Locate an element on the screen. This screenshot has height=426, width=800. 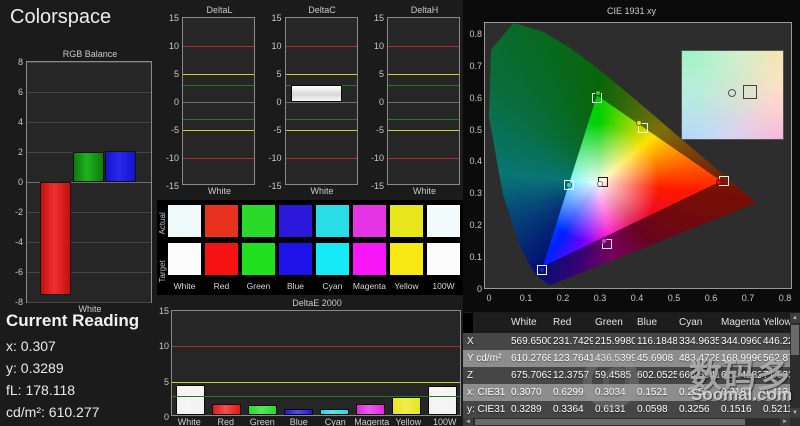
swatch-row-actual is located at coordinates (314, 221).